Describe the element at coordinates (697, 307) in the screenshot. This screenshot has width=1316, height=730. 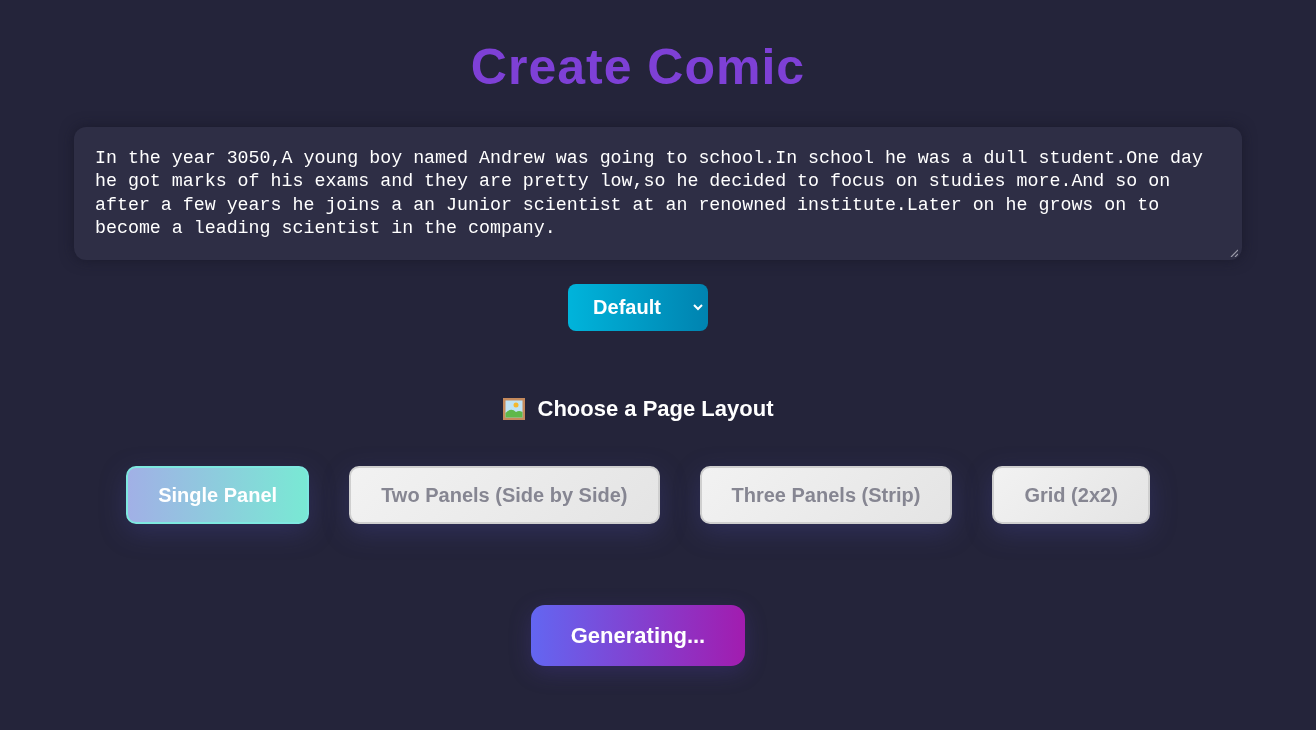
I see `chevron-down-icon` at that location.